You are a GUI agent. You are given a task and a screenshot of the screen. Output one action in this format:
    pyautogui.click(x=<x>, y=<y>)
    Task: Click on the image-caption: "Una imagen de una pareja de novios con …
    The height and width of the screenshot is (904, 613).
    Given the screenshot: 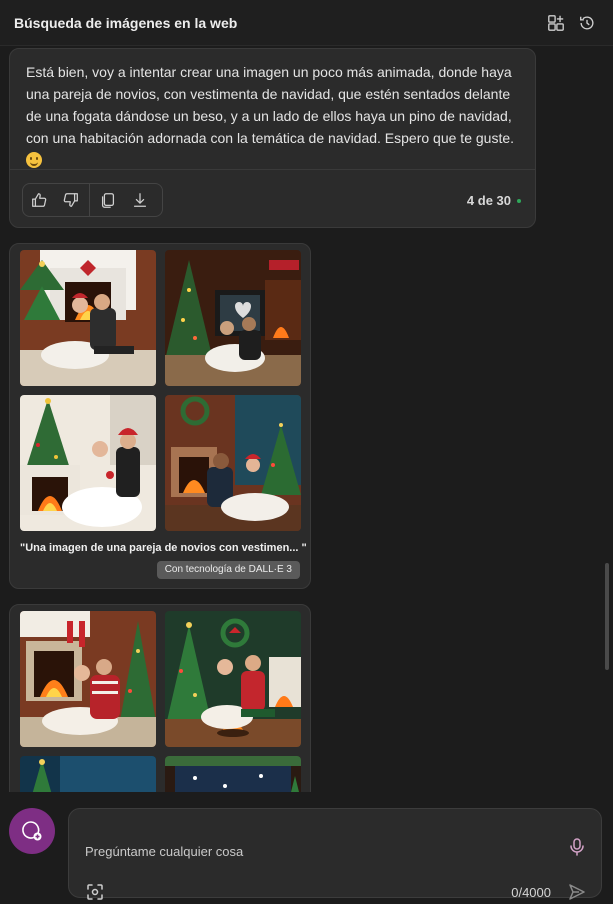 What is the action you would take?
    pyautogui.click(x=163, y=548)
    